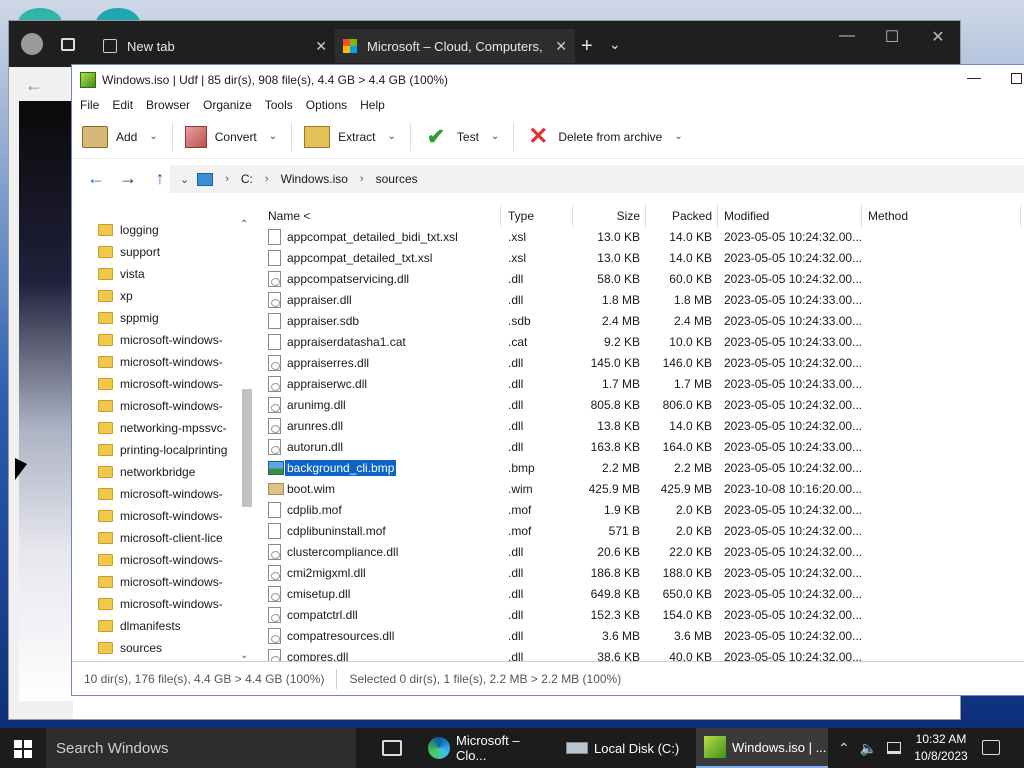 This screenshot has height=768, width=1024. What do you see at coordinates (32, 44) in the screenshot?
I see `profile-avatar` at bounding box center [32, 44].